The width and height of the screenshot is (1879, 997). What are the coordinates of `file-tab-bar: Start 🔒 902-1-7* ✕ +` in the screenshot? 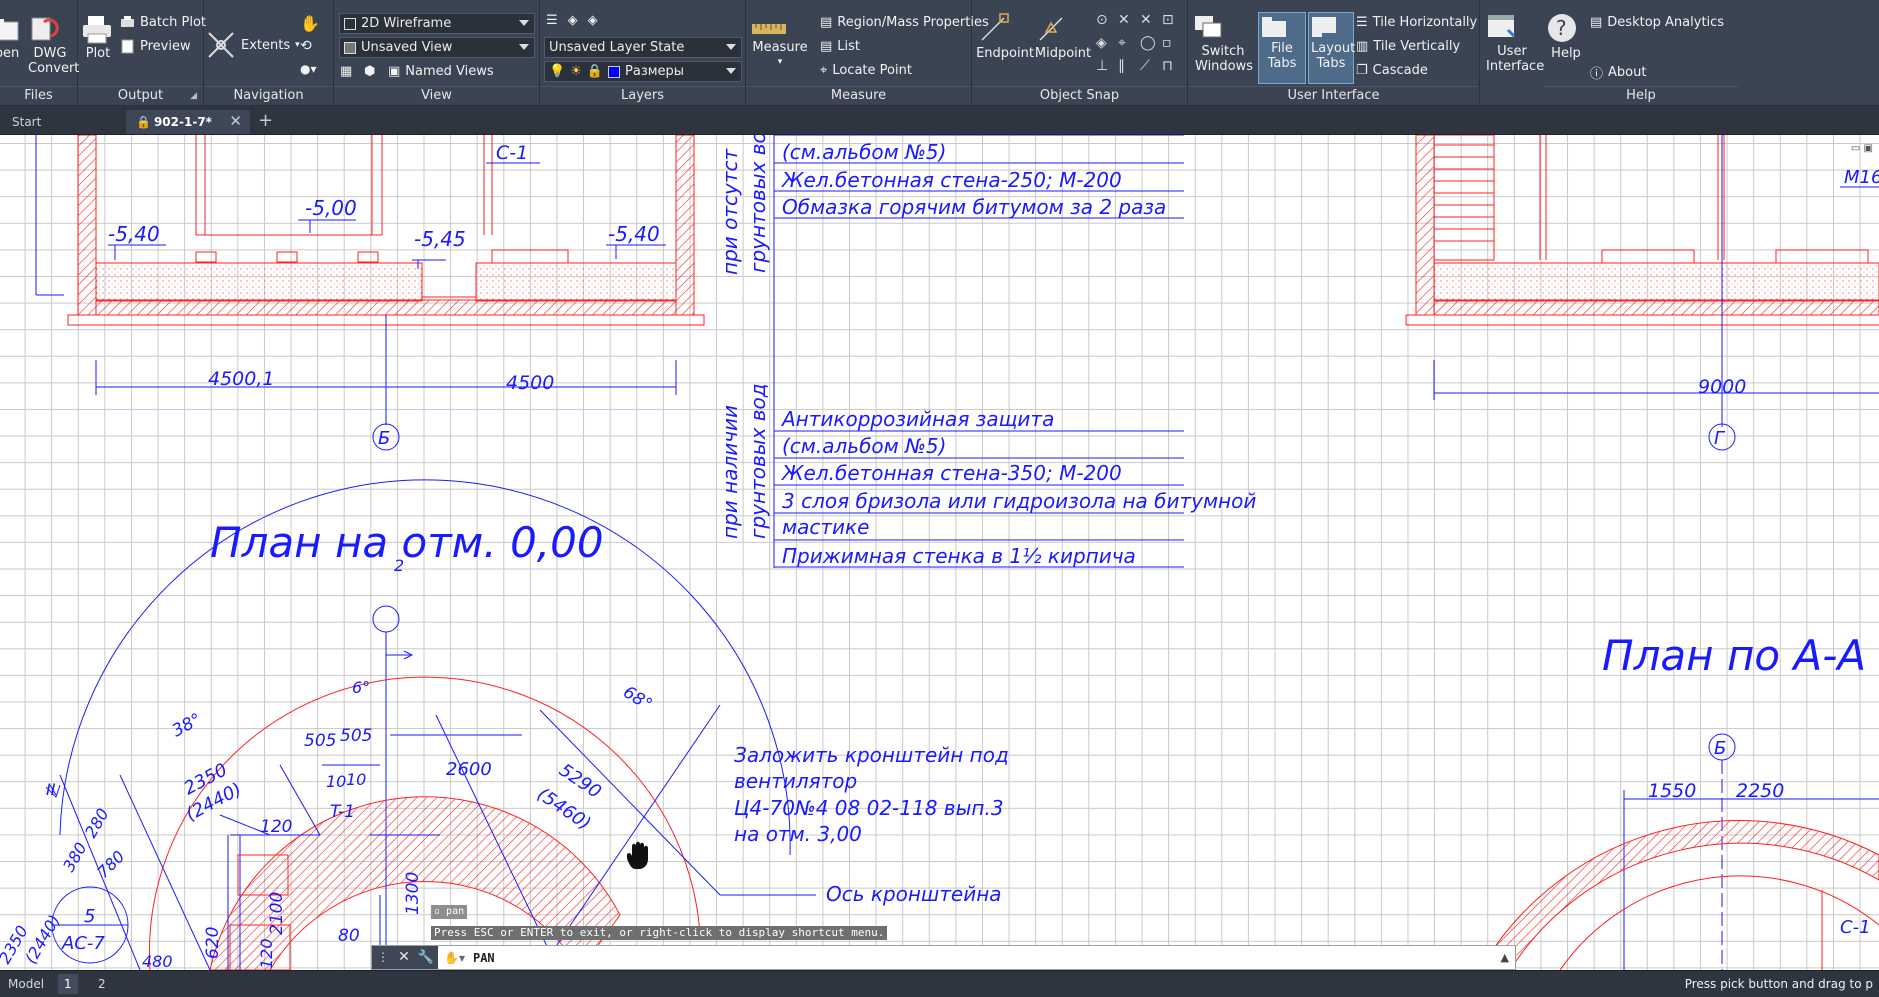 It's located at (939, 120).